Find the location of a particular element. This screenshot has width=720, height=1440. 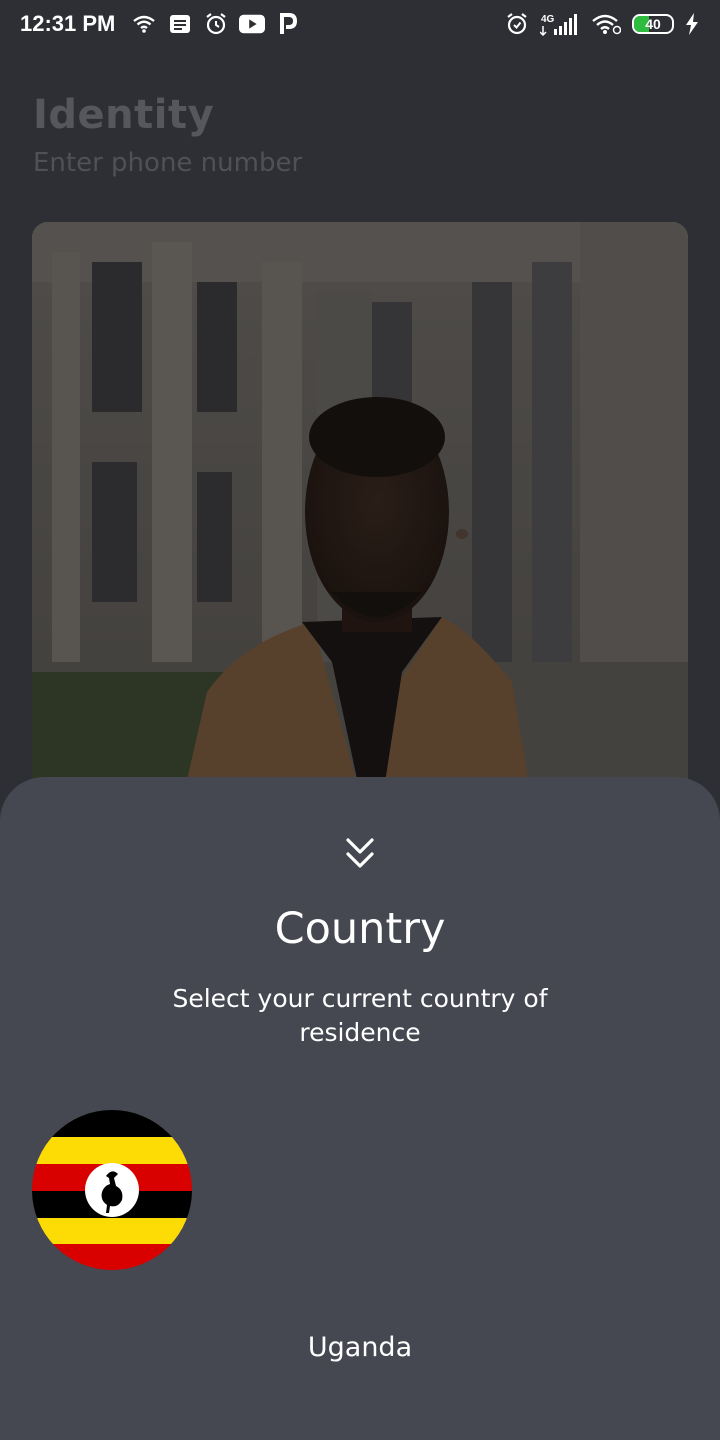

signal-icon: 4G is located at coordinates (560, 24).